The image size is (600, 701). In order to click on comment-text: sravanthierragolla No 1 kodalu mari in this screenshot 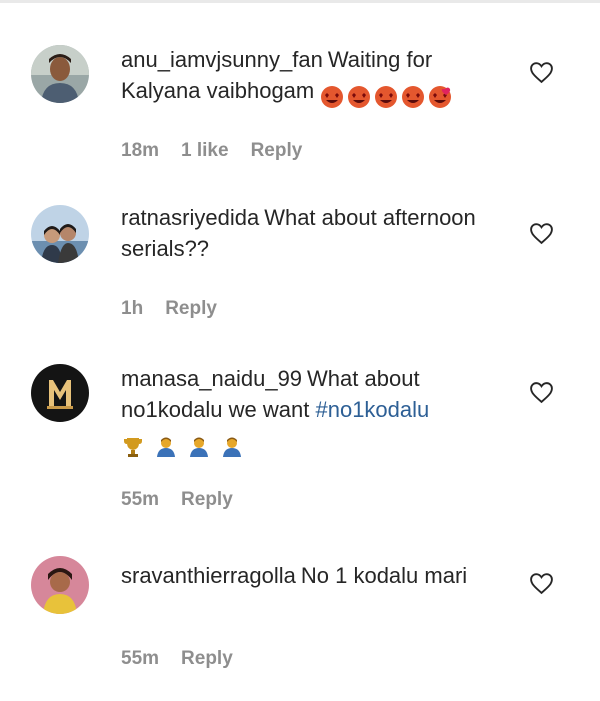, I will do `click(318, 575)`.